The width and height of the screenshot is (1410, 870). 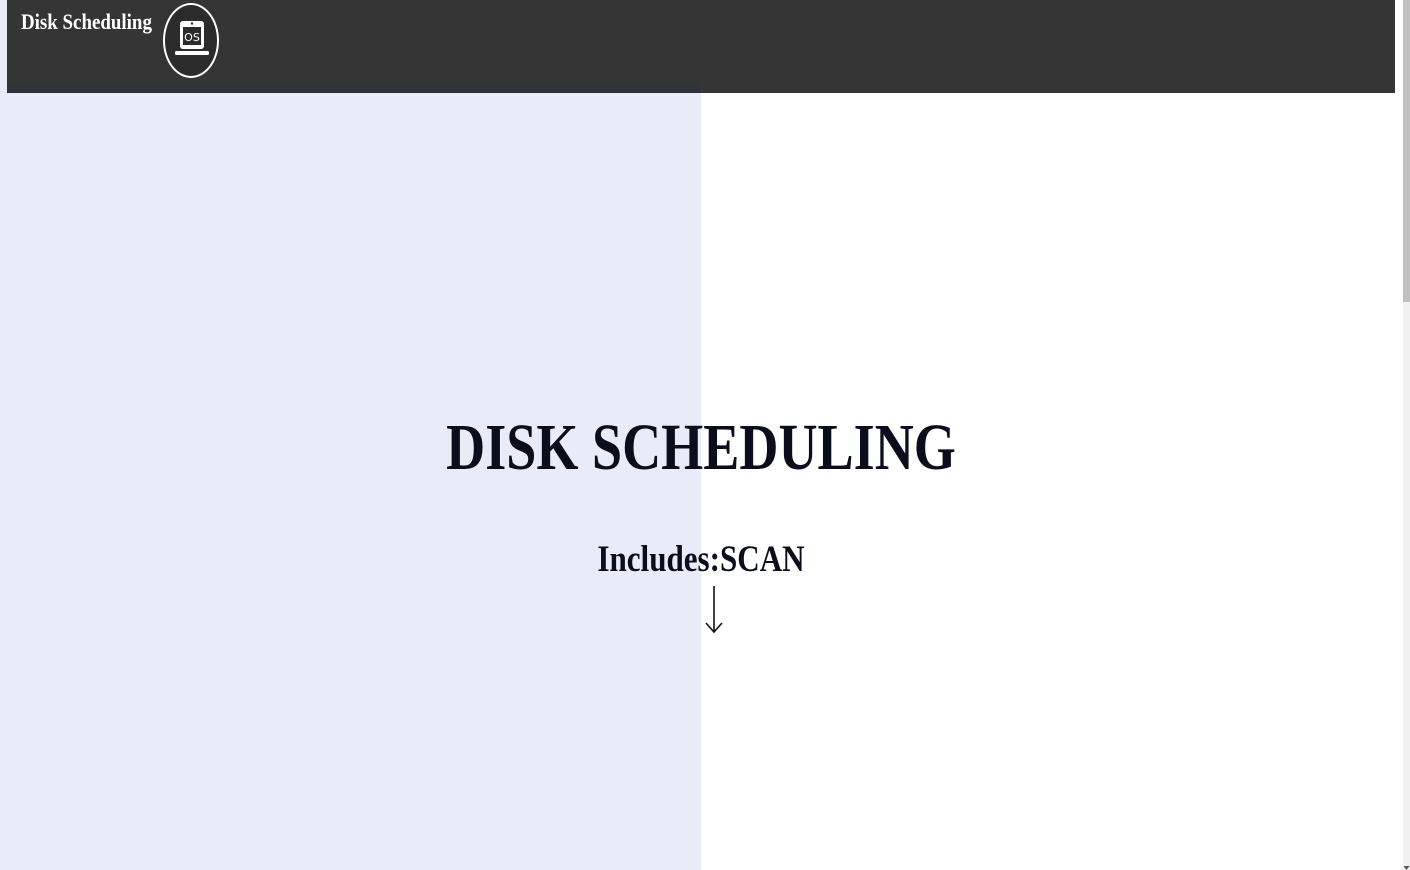 I want to click on scrollbar-thumb, so click(x=1406, y=151).